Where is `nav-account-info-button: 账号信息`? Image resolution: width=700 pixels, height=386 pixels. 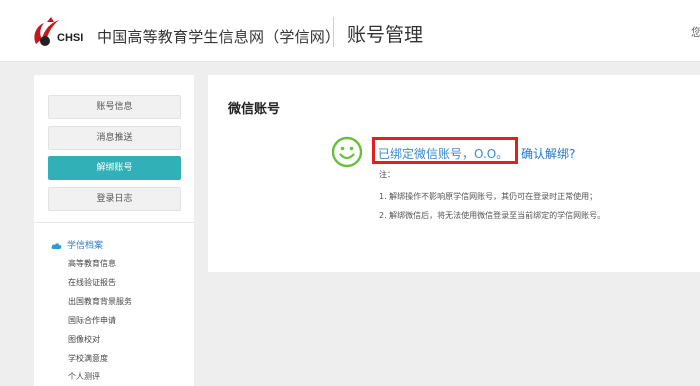 nav-account-info-button: 账号信息 is located at coordinates (114, 107).